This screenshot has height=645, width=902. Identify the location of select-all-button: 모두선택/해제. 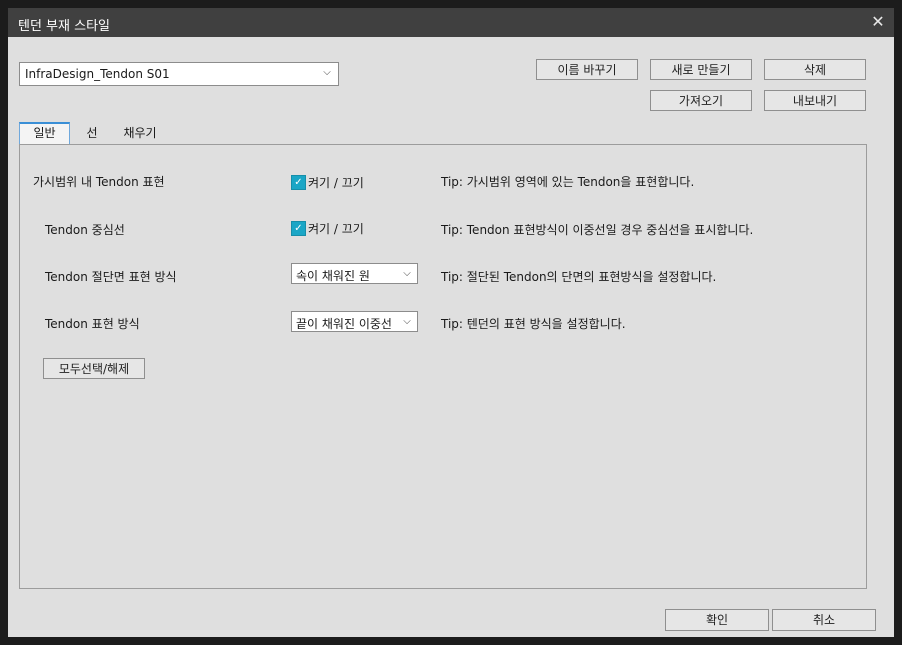
(94, 368).